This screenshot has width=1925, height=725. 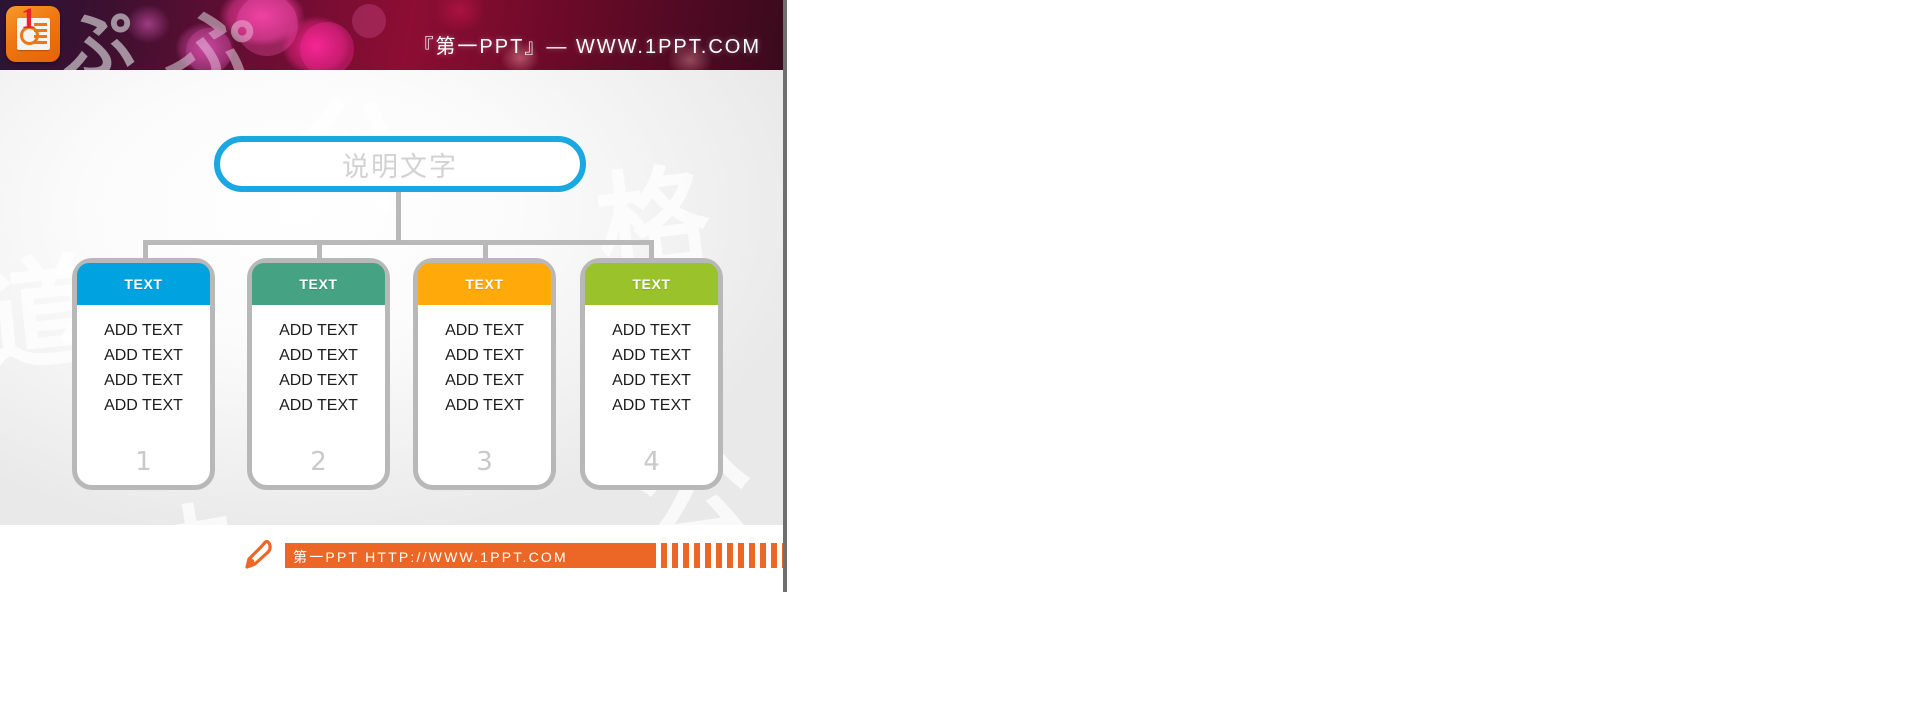 What do you see at coordinates (651, 355) in the screenshot?
I see `card-4-line-2: ADD TEXT` at bounding box center [651, 355].